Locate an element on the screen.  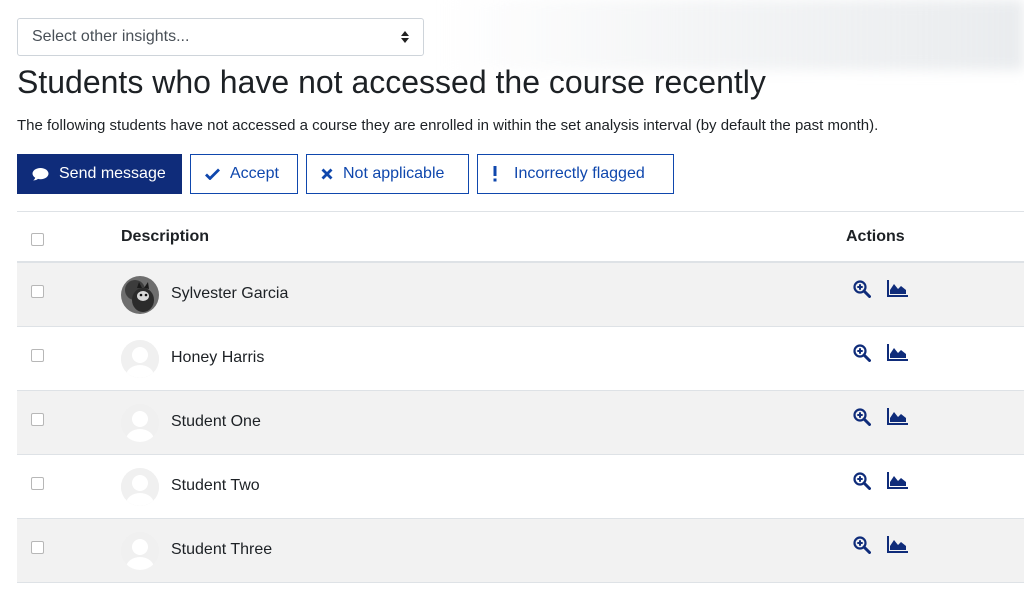
student-name: Student Three is located at coordinates (221, 550).